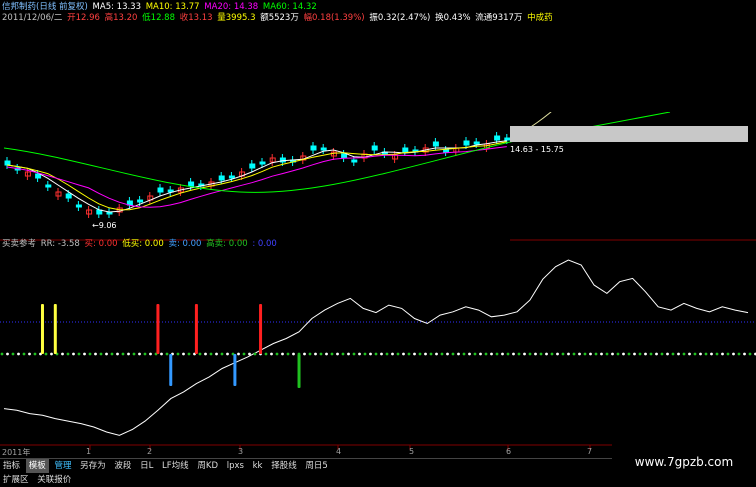 This screenshot has height=487, width=756. What do you see at coordinates (62, 466) in the screenshot?
I see `tab-manage: 管理` at bounding box center [62, 466].